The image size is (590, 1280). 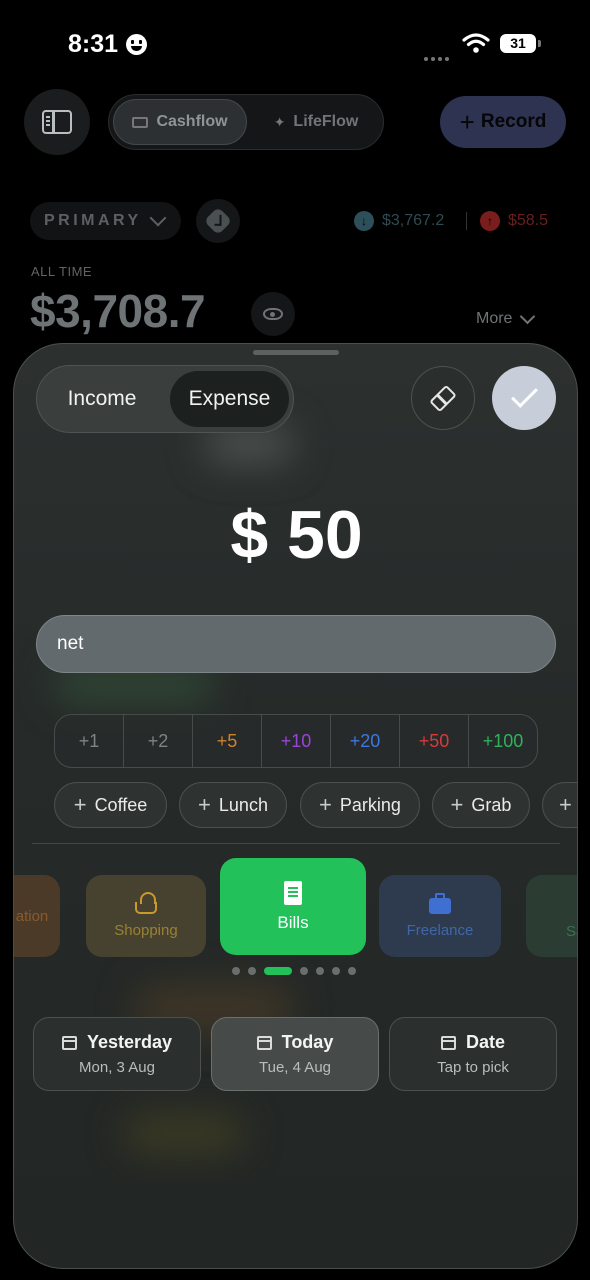 I want to click on verified-badge-icon, so click(x=218, y=221).